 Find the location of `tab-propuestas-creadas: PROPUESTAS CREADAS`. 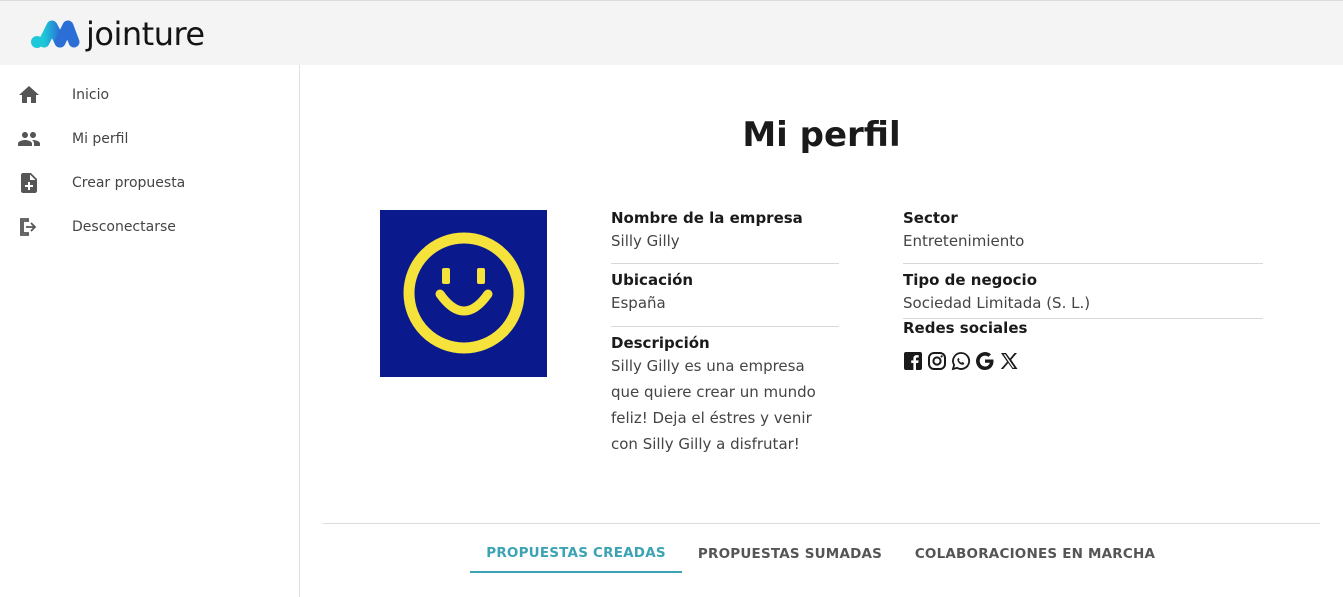

tab-propuestas-creadas: PROPUESTAS CREADAS is located at coordinates (576, 554).